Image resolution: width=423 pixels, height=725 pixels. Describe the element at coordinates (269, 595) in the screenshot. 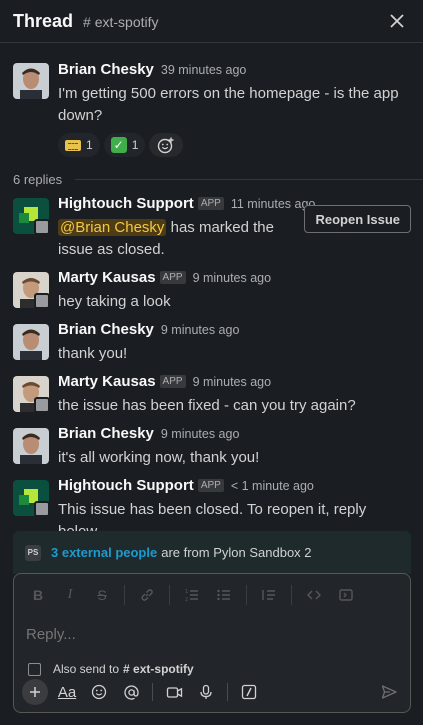

I see `blockquote-icon` at that location.